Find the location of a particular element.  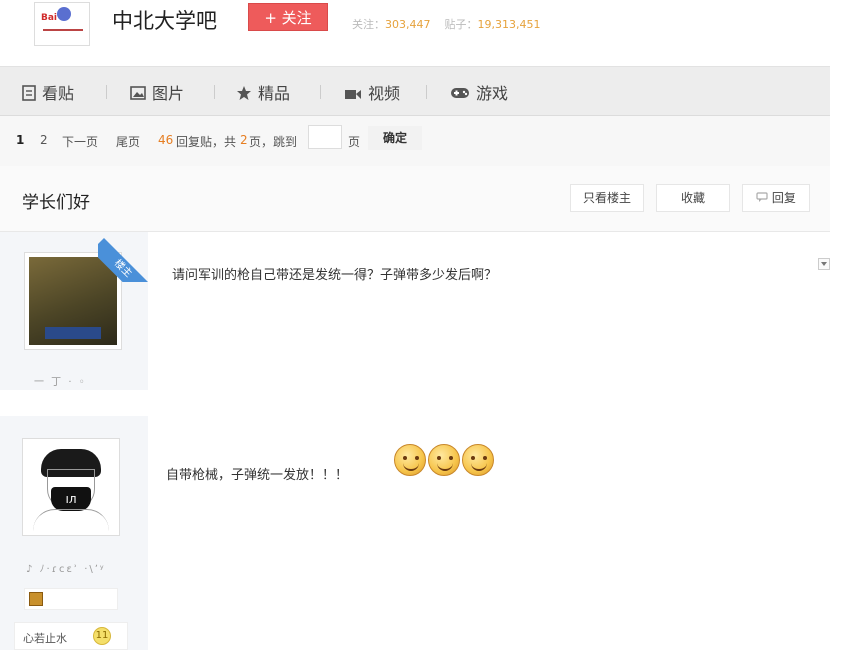

document-icon is located at coordinates (29, 94).